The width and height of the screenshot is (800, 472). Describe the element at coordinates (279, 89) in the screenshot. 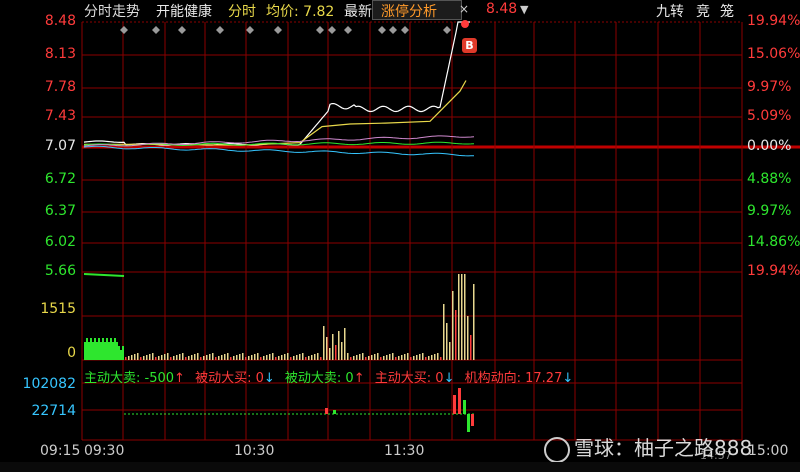

I see `price-lines` at that location.